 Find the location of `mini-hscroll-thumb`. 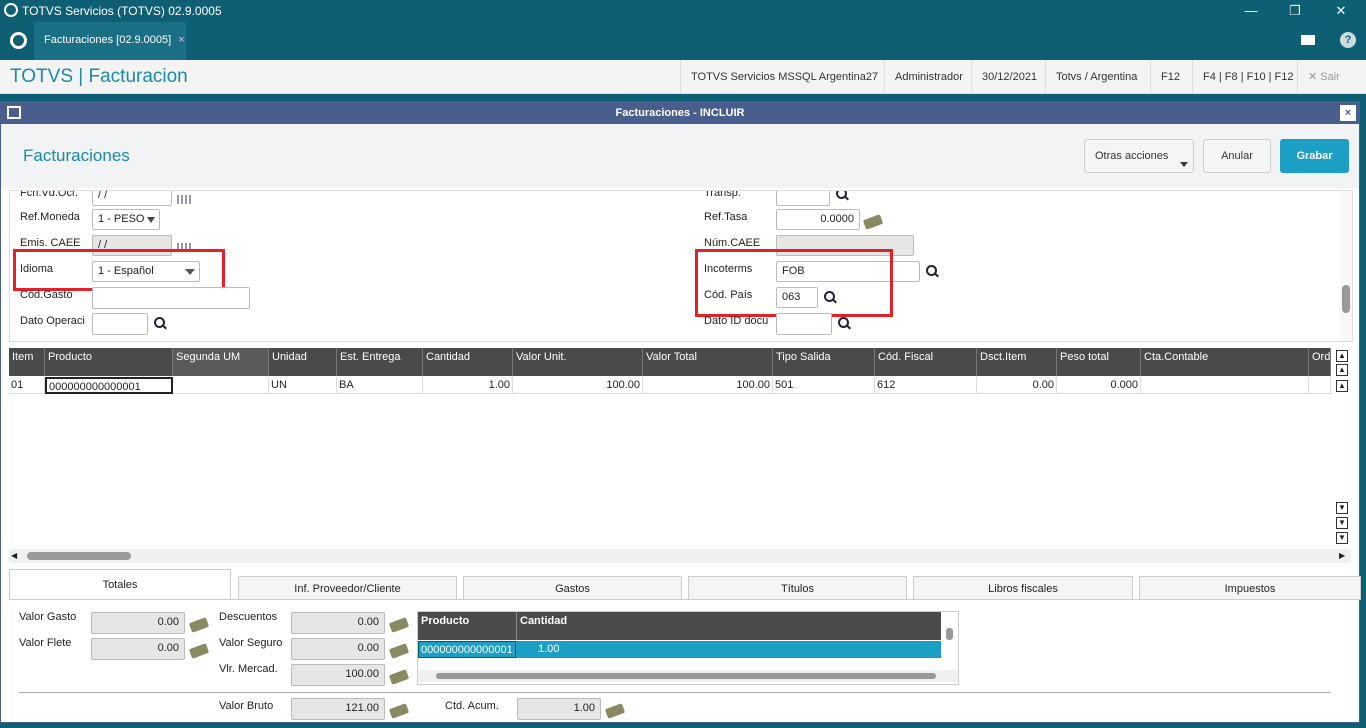

mini-hscroll-thumb is located at coordinates (686, 676).